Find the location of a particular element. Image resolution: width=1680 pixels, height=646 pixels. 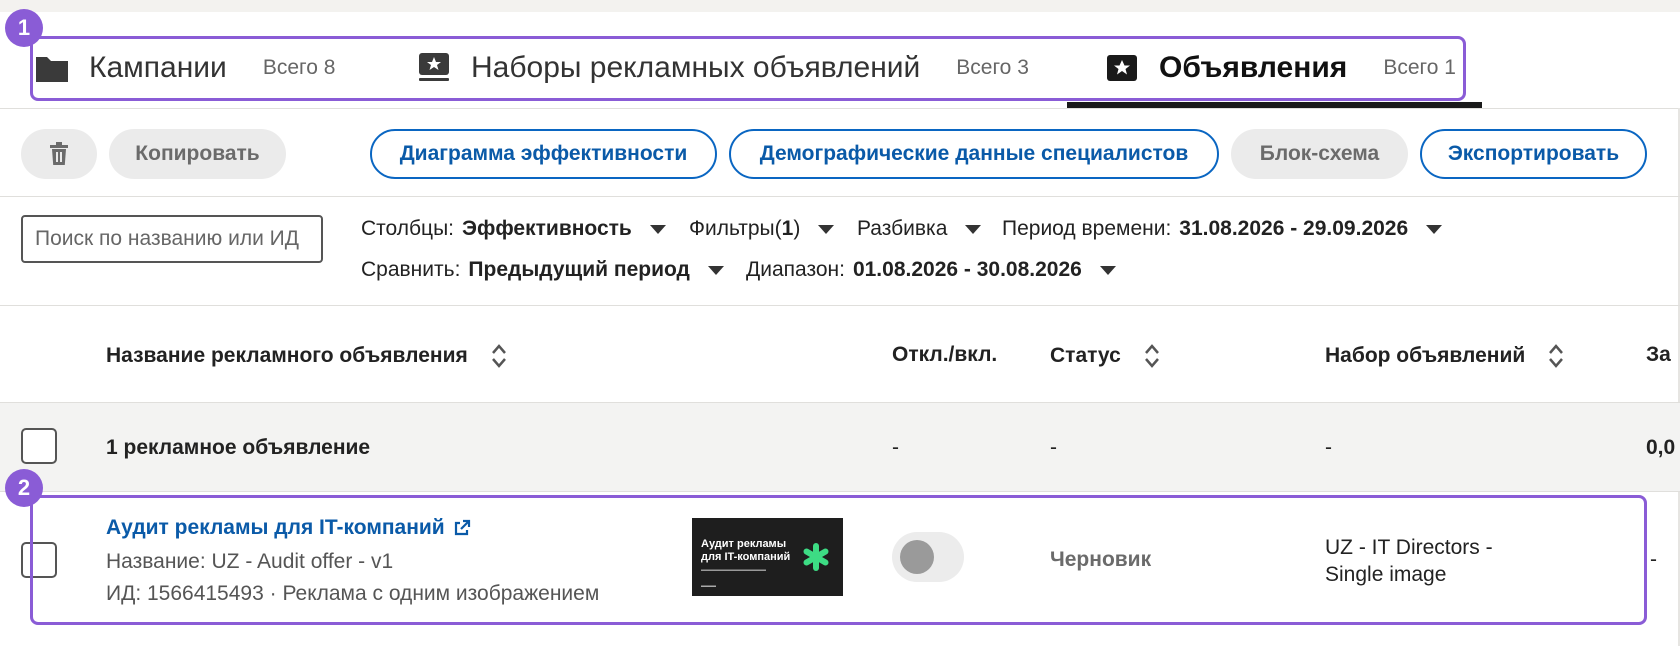

period-value: 31.08.2026 - 29.09.2026 is located at coordinates (1294, 228).